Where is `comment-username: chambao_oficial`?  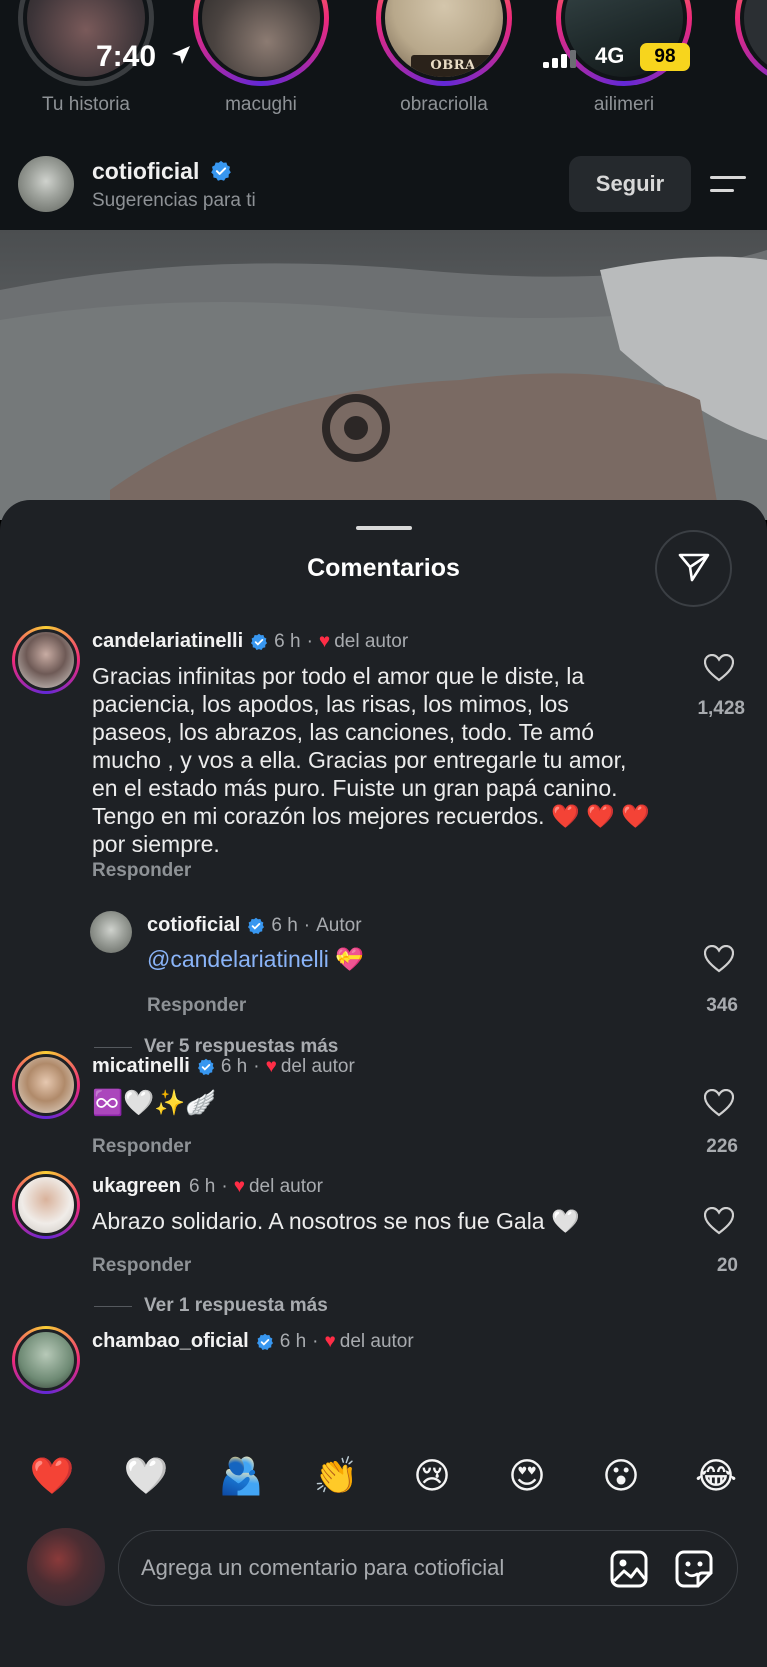 comment-username: chambao_oficial is located at coordinates (170, 1341).